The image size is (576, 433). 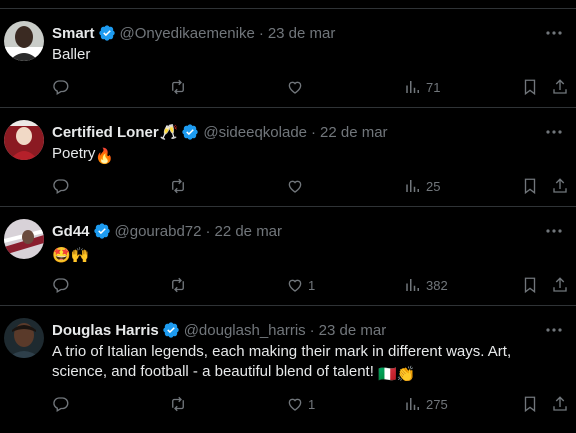 I want to click on reply-header: Gd44 @gourabd72 · 22 de mar, so click(x=167, y=231).